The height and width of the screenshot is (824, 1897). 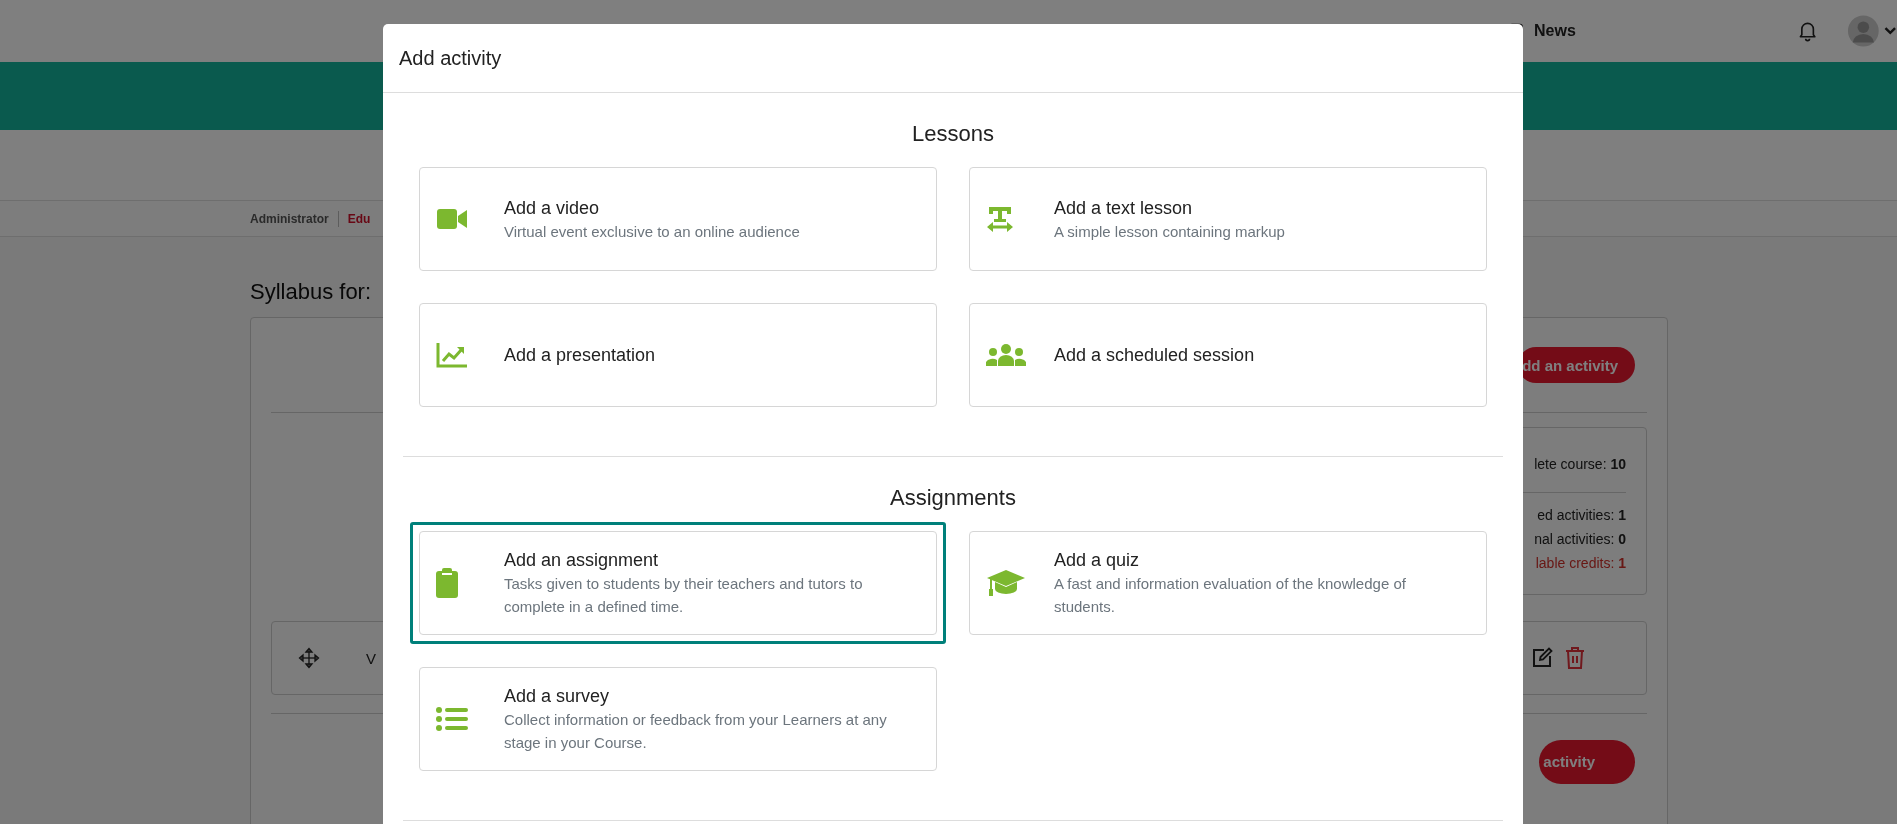 I want to click on option-title: Add a survey, so click(x=557, y=696).